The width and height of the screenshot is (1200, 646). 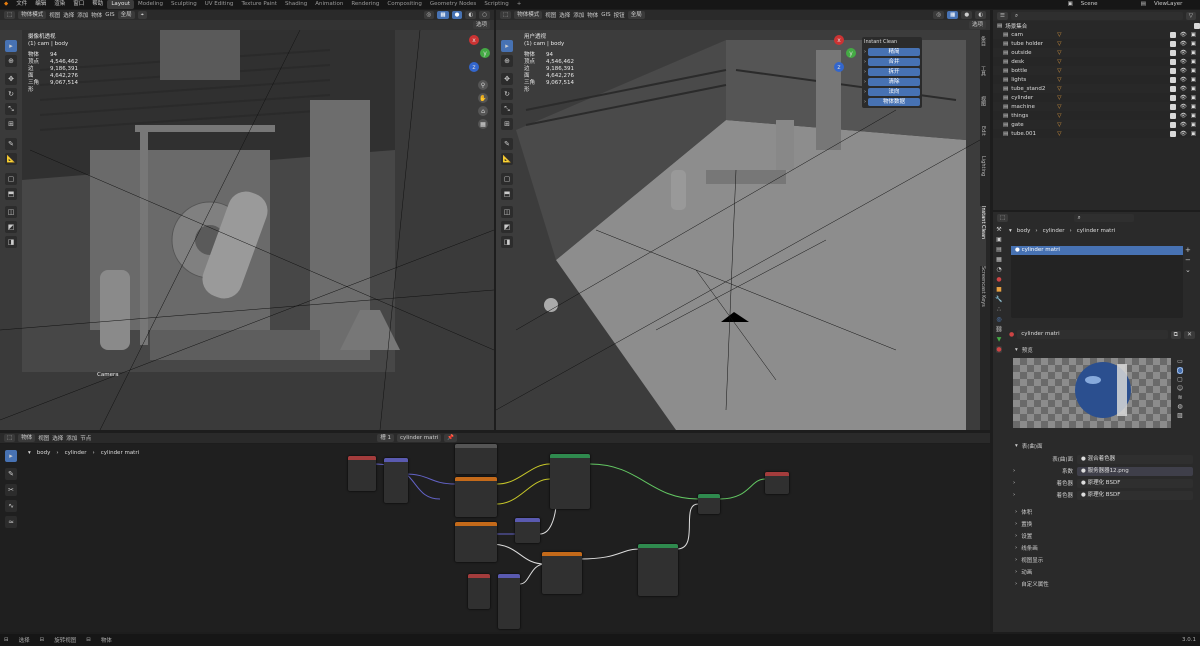 What do you see at coordinates (1097, 250) in the screenshot?
I see `material-slot-selected: ● cylinder matri` at bounding box center [1097, 250].